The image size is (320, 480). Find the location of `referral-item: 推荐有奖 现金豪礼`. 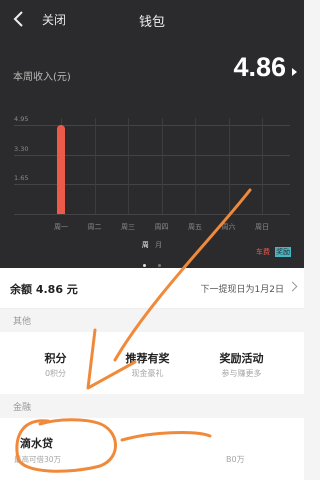

referral-item: 推荐有奖 现金豪礼 is located at coordinates (147, 363).